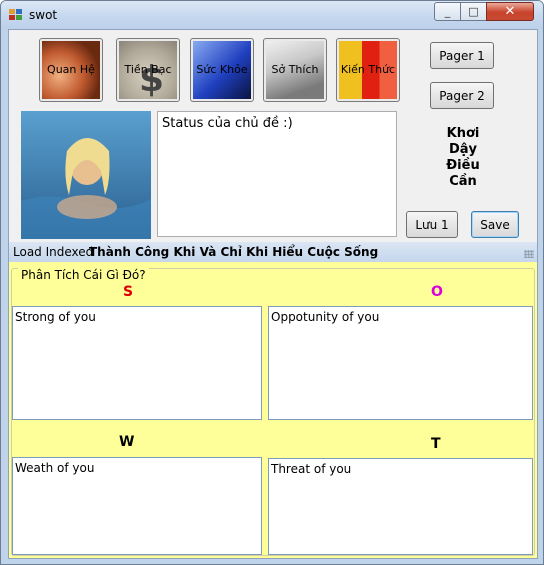 This screenshot has width=544, height=565. Describe the element at coordinates (462, 95) in the screenshot. I see `pager2-button: Pager 2` at that location.